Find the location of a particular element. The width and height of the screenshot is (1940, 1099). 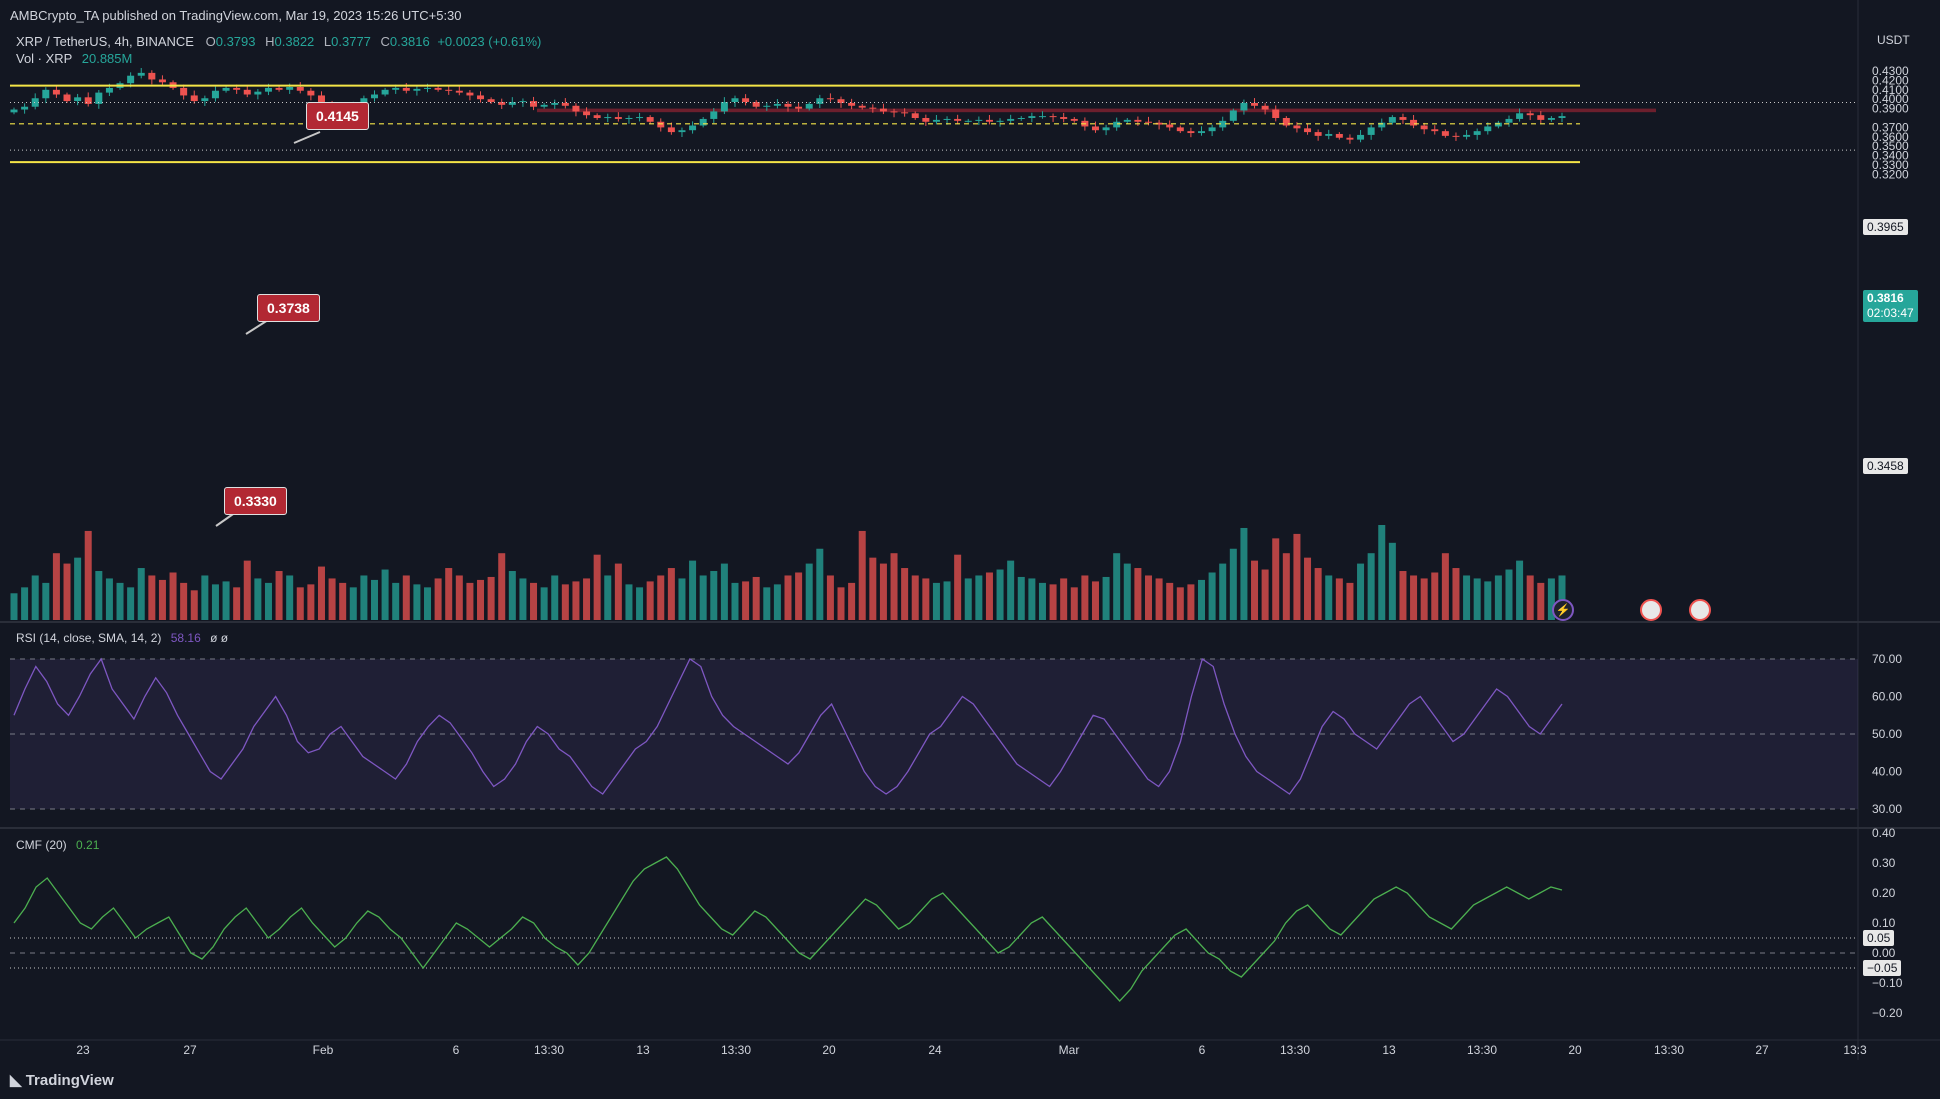

rsi-axis-tick: 40.00 is located at coordinates (1887, 772).